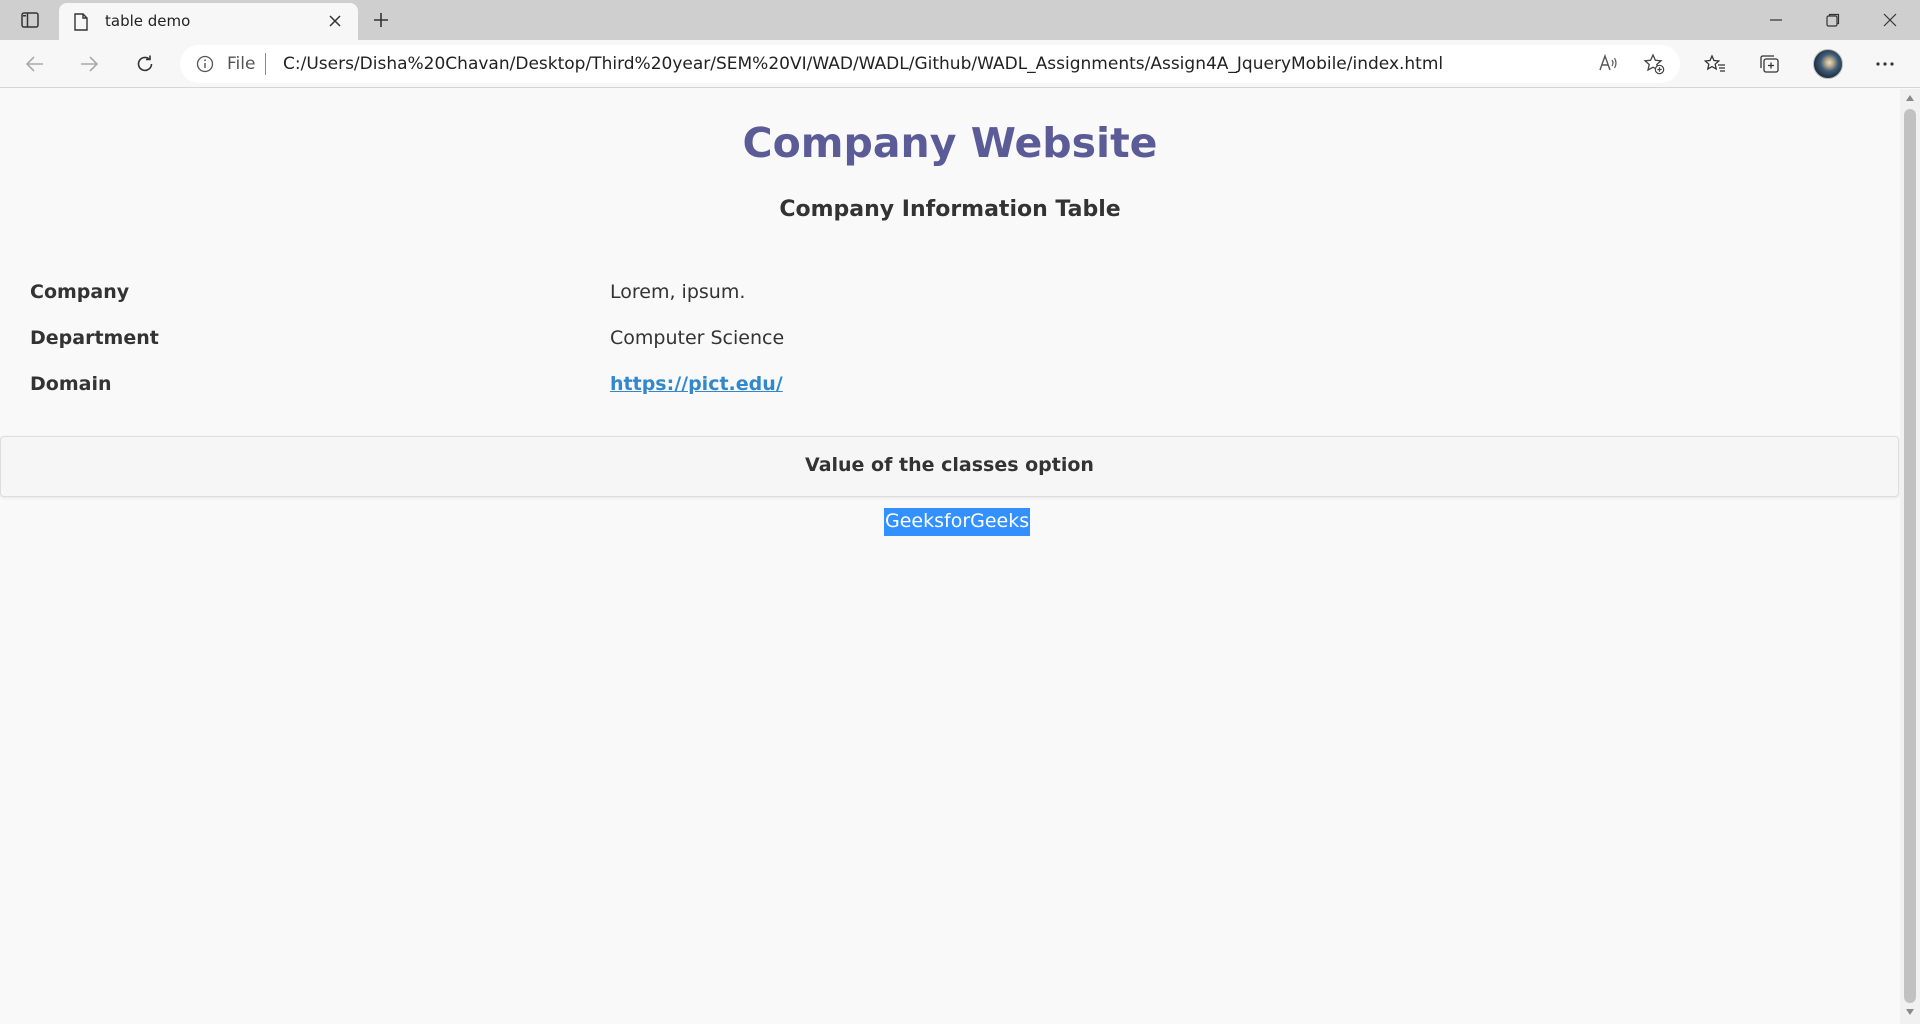 This screenshot has width=1920, height=1024. I want to click on close-icon, so click(335, 23).